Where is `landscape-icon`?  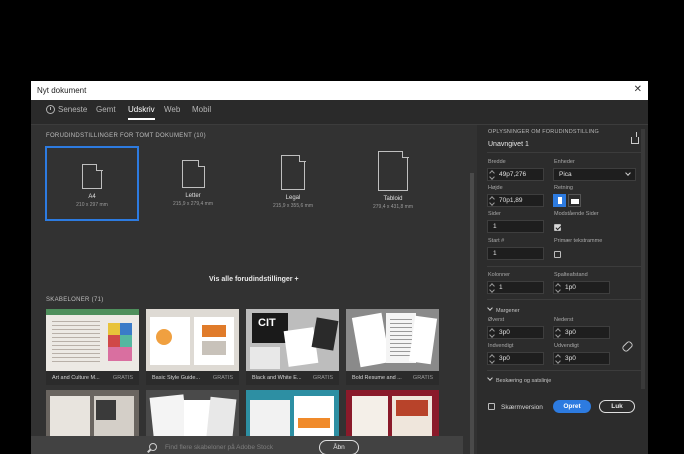
landscape-icon is located at coordinates (575, 201).